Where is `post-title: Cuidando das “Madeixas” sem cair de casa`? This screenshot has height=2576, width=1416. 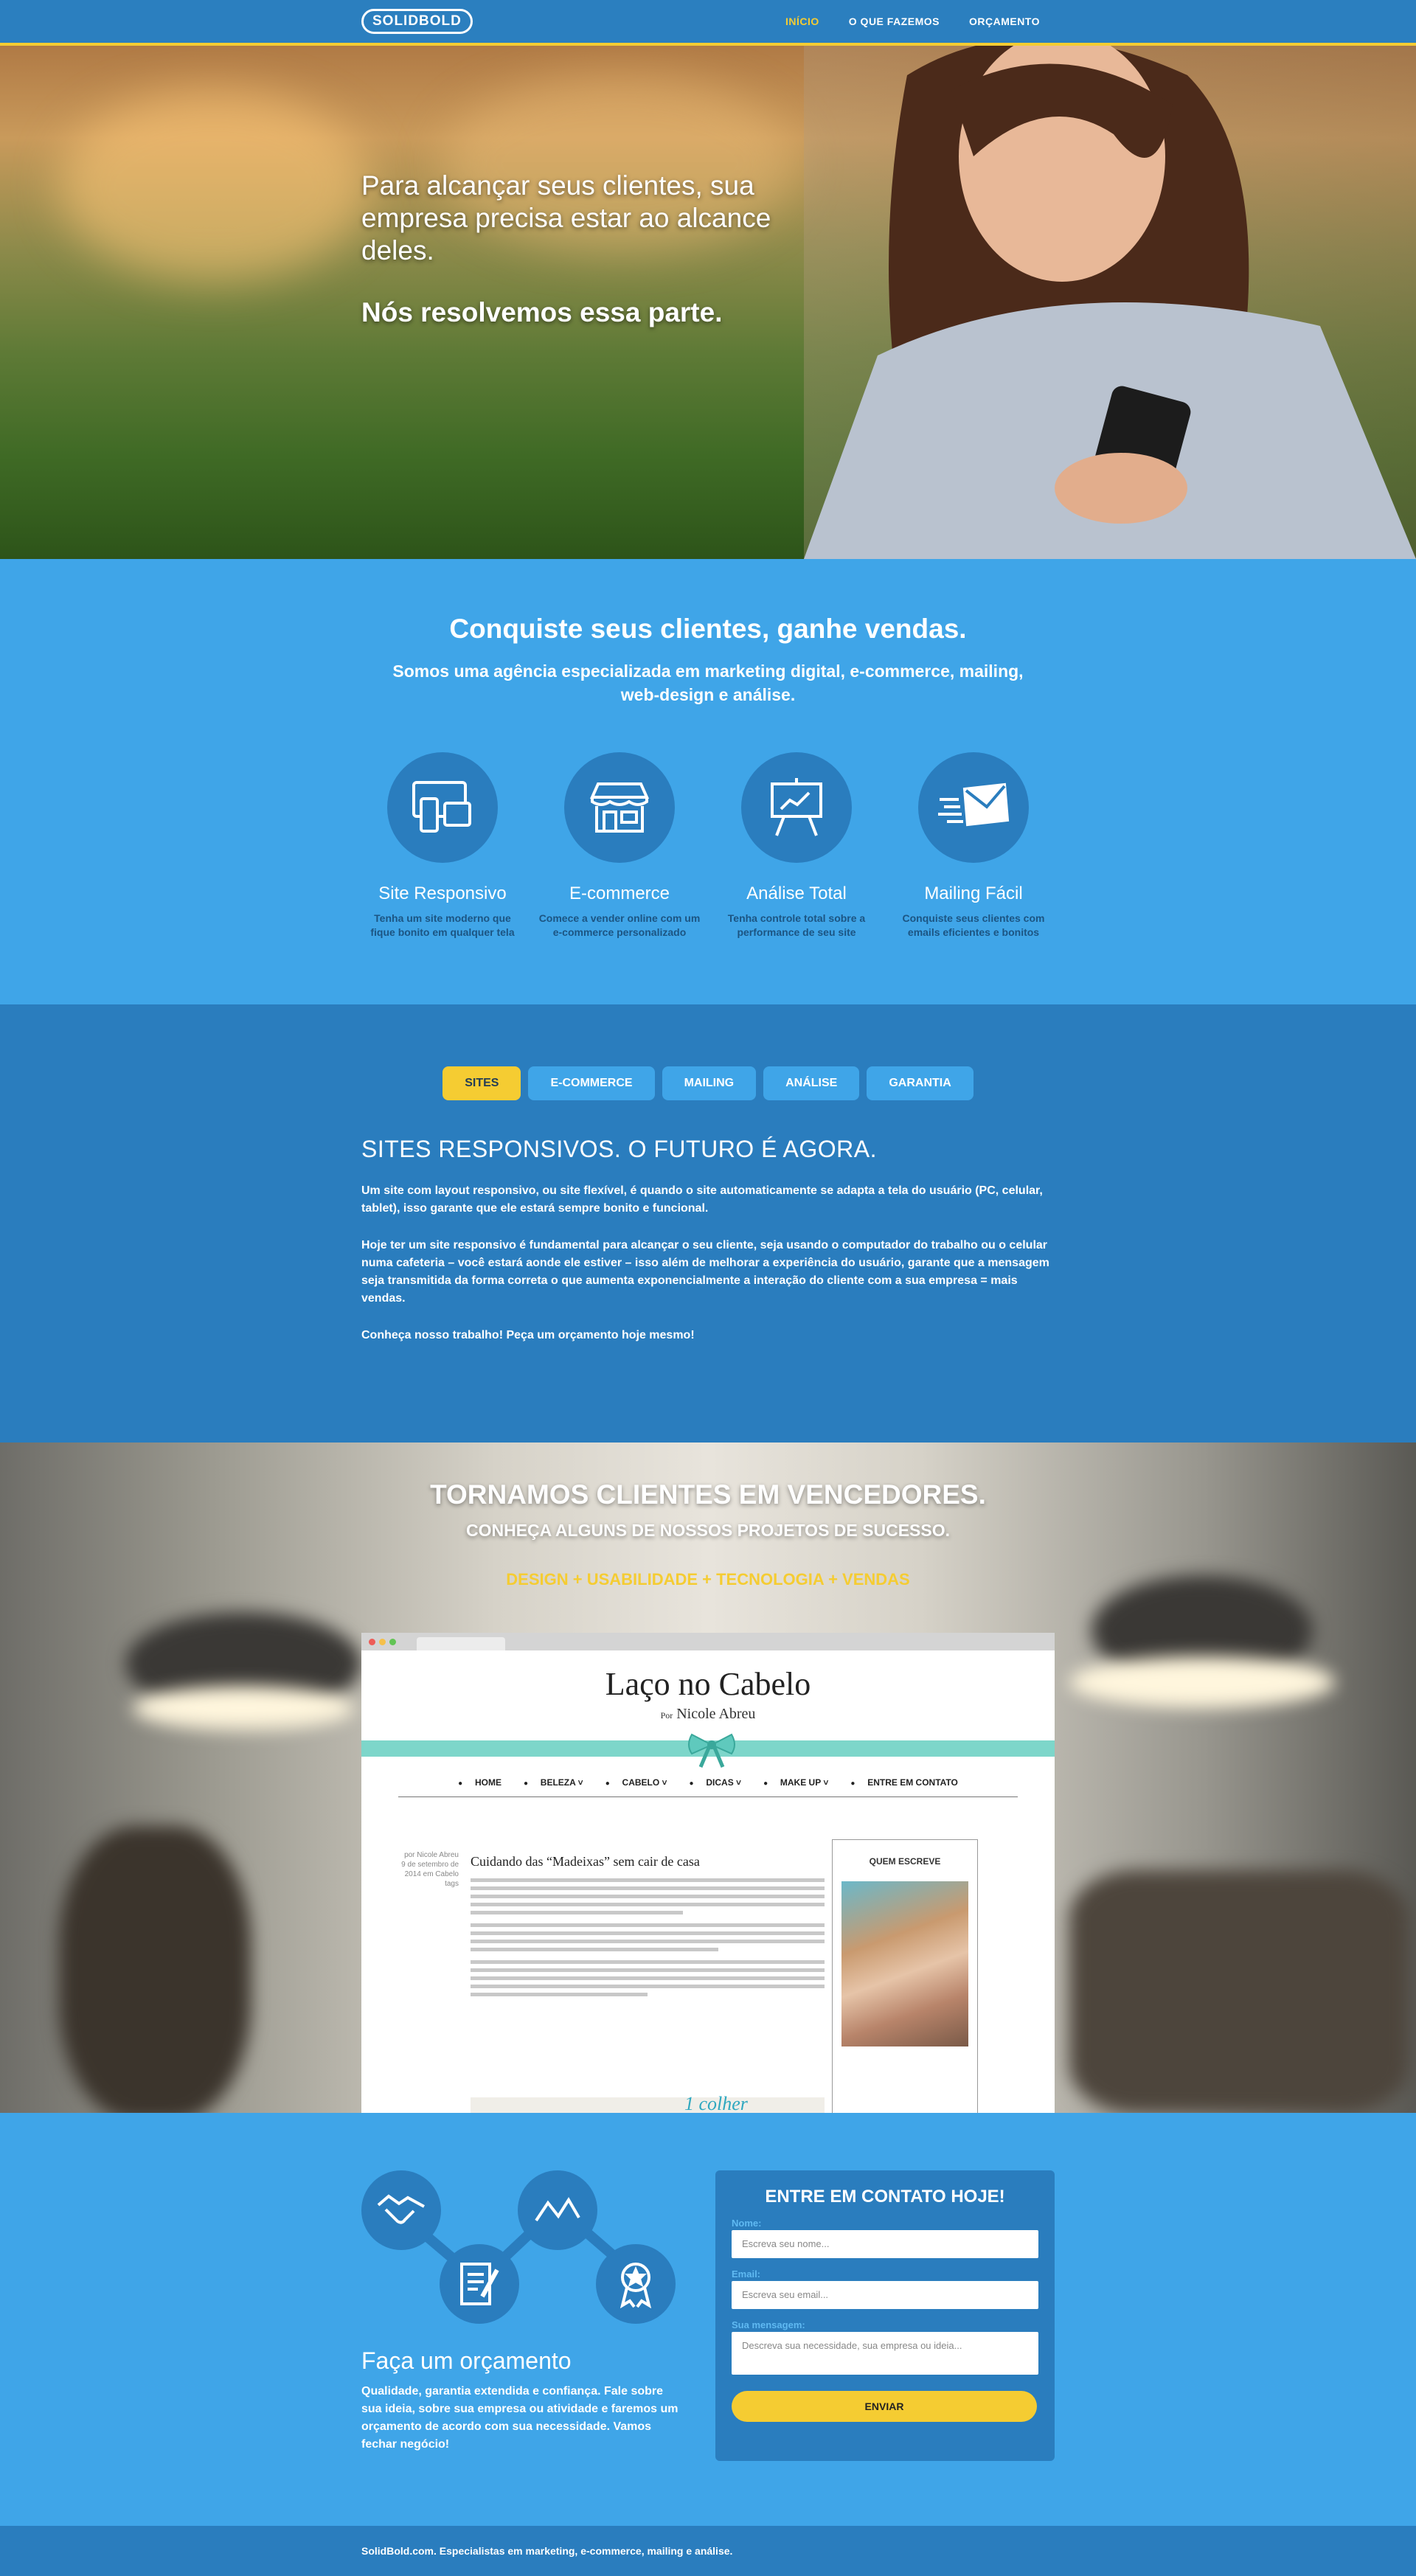
post-title: Cuidando das “Madeixas” sem cair de casa is located at coordinates (585, 1861).